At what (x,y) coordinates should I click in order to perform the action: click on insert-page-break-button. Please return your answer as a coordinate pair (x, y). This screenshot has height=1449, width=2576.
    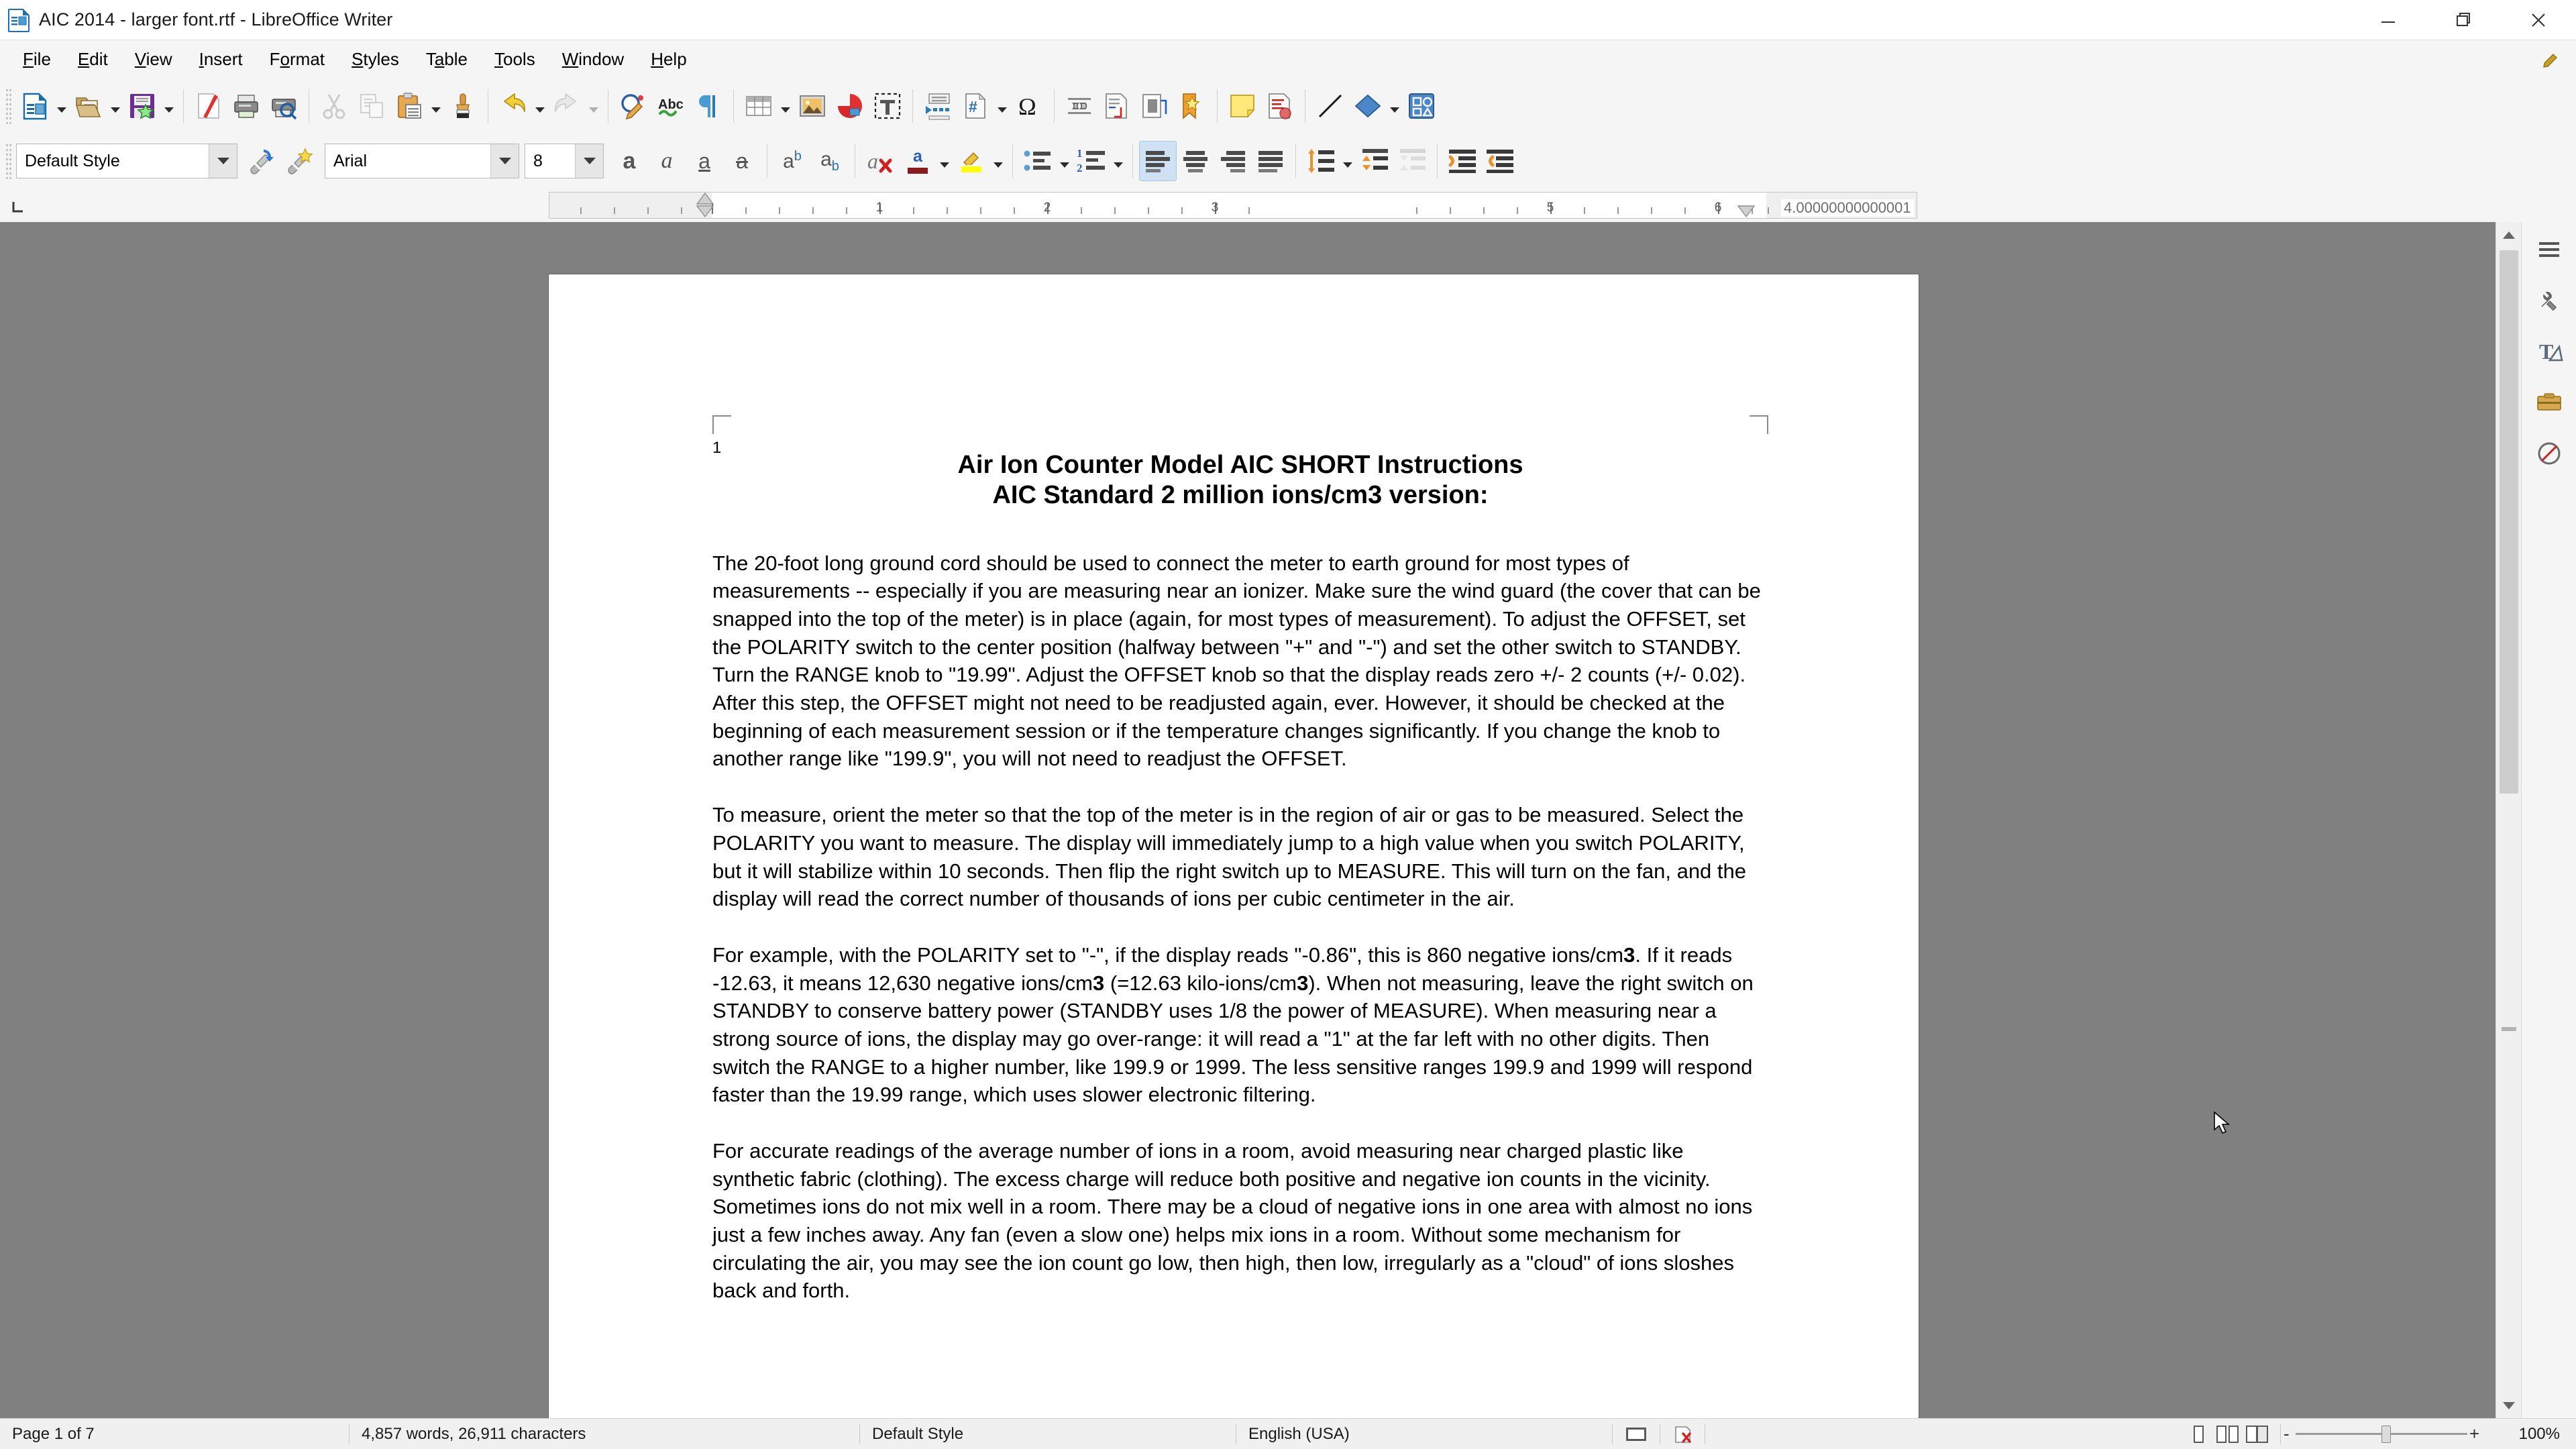
    Looking at the image, I should click on (938, 106).